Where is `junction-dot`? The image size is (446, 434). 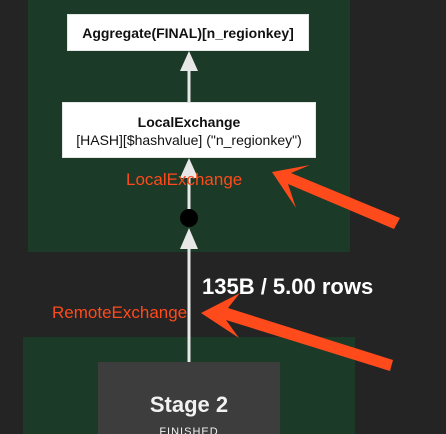 junction-dot is located at coordinates (189, 218).